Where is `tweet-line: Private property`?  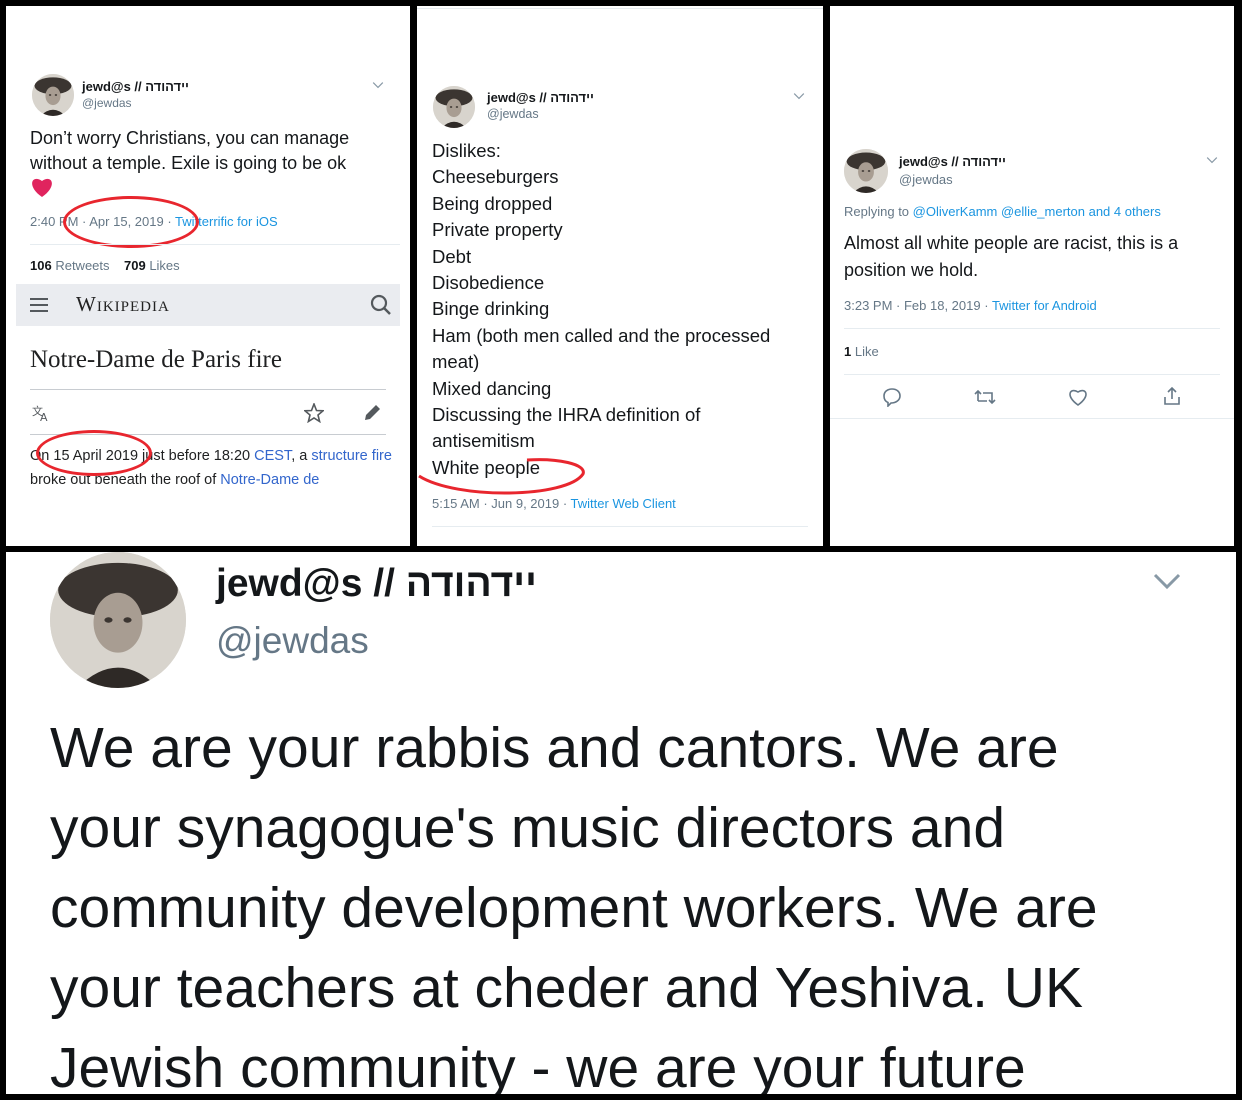
tweet-line: Private property is located at coordinates (497, 230).